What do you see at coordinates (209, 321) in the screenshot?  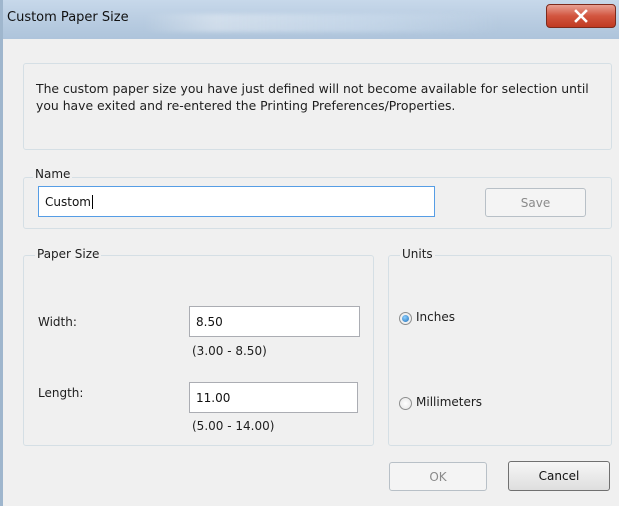 I see `width-input-value: 8.50` at bounding box center [209, 321].